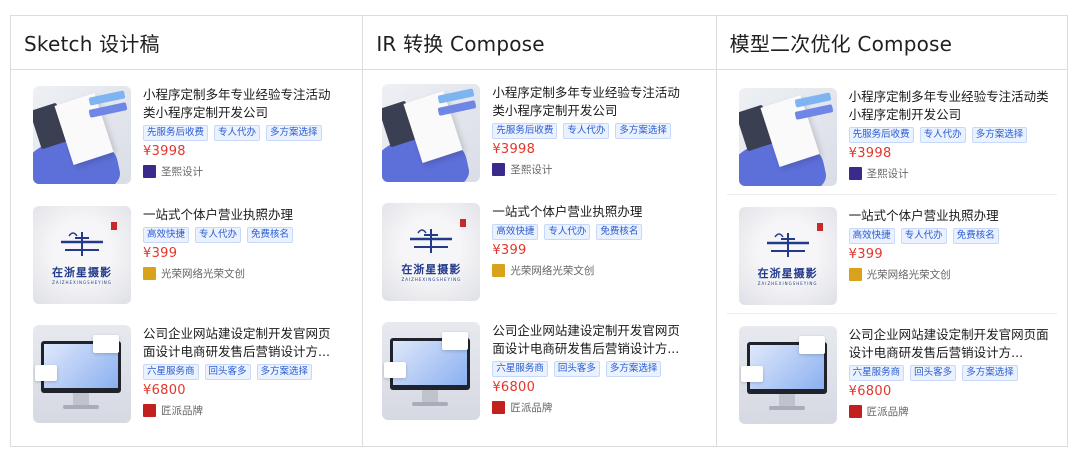 The height and width of the screenshot is (461, 1080). What do you see at coordinates (164, 151) in the screenshot?
I see `price: ¥3998` at bounding box center [164, 151].